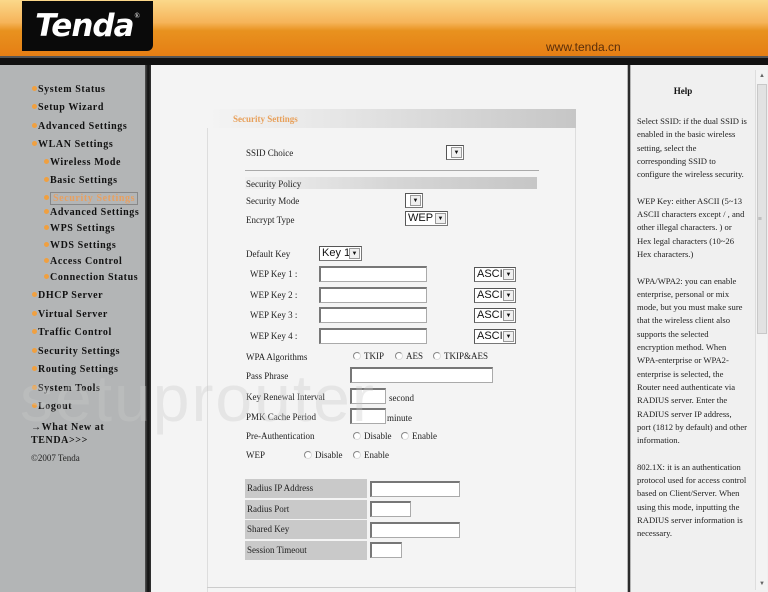  Describe the element at coordinates (372, 436) in the screenshot. I see `radio-preauth-disable: Disable` at that location.